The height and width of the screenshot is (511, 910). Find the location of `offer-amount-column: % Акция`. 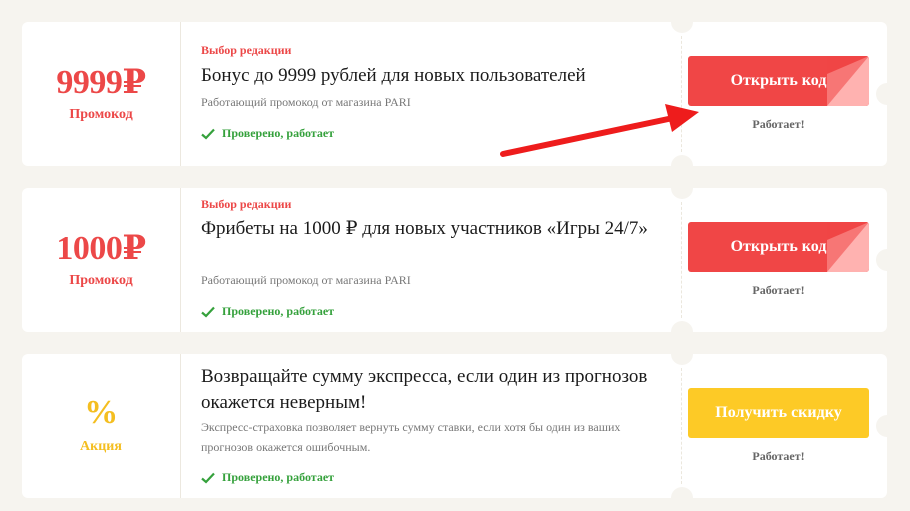

offer-amount-column: % Акция is located at coordinates (101, 426).